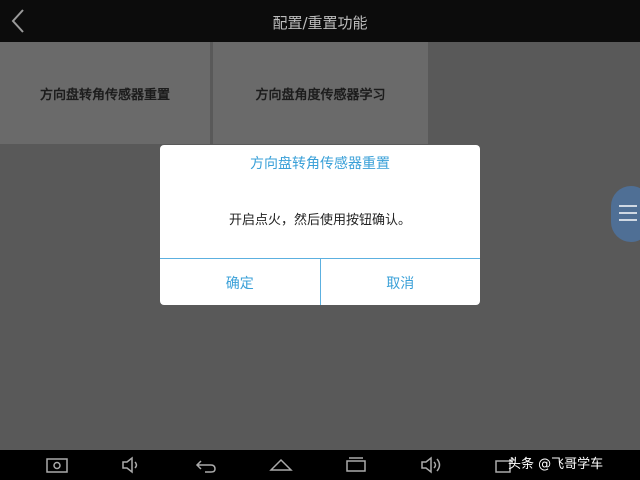 This screenshot has width=640, height=480. What do you see at coordinates (206, 465) in the screenshot?
I see `back-icon` at bounding box center [206, 465].